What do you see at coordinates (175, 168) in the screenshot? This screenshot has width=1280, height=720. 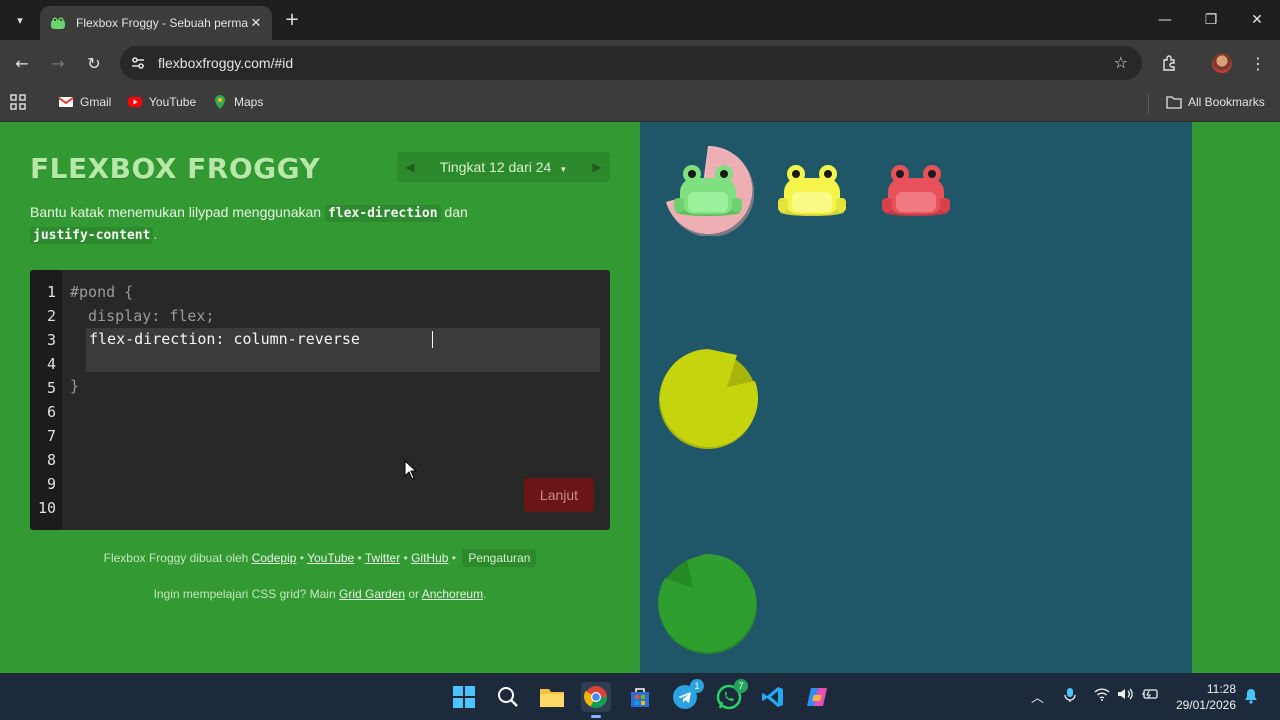 I see `brand-logo: FLEXBOX FROGGY` at bounding box center [175, 168].